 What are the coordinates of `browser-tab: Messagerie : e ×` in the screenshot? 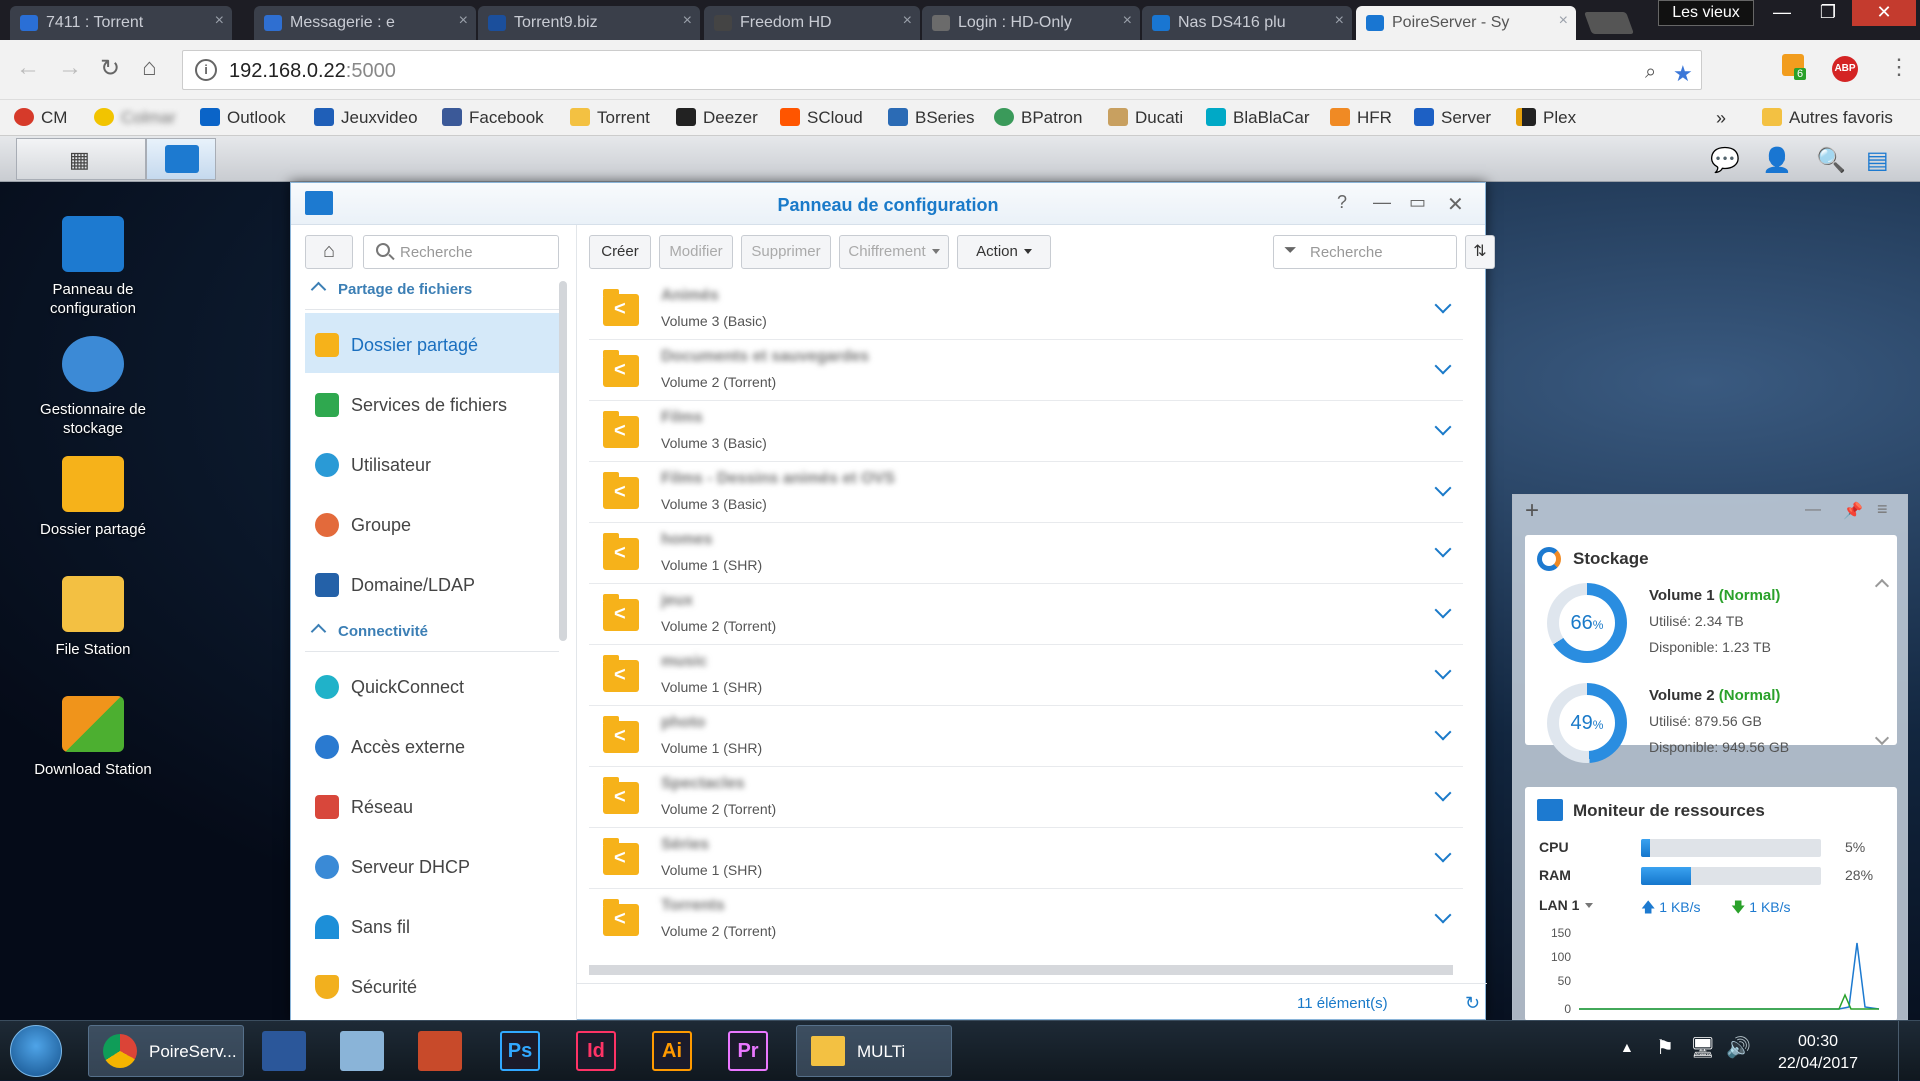 It's located at (365, 23).